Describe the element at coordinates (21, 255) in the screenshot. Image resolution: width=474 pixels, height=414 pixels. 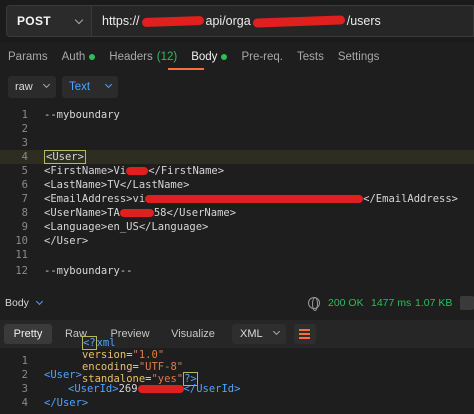
I see `line-number: 11` at that location.